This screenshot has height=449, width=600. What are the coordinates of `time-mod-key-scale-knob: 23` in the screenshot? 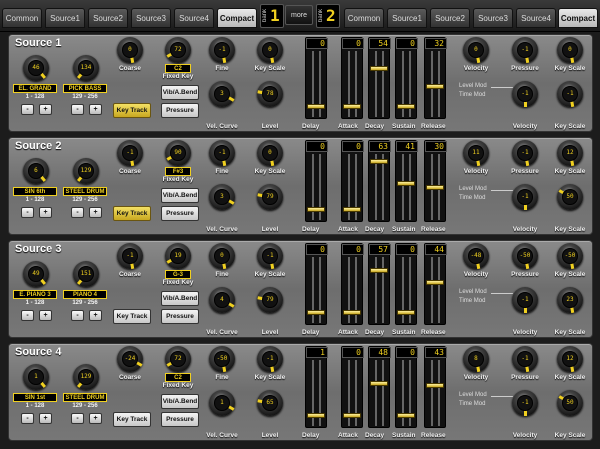 It's located at (570, 300).